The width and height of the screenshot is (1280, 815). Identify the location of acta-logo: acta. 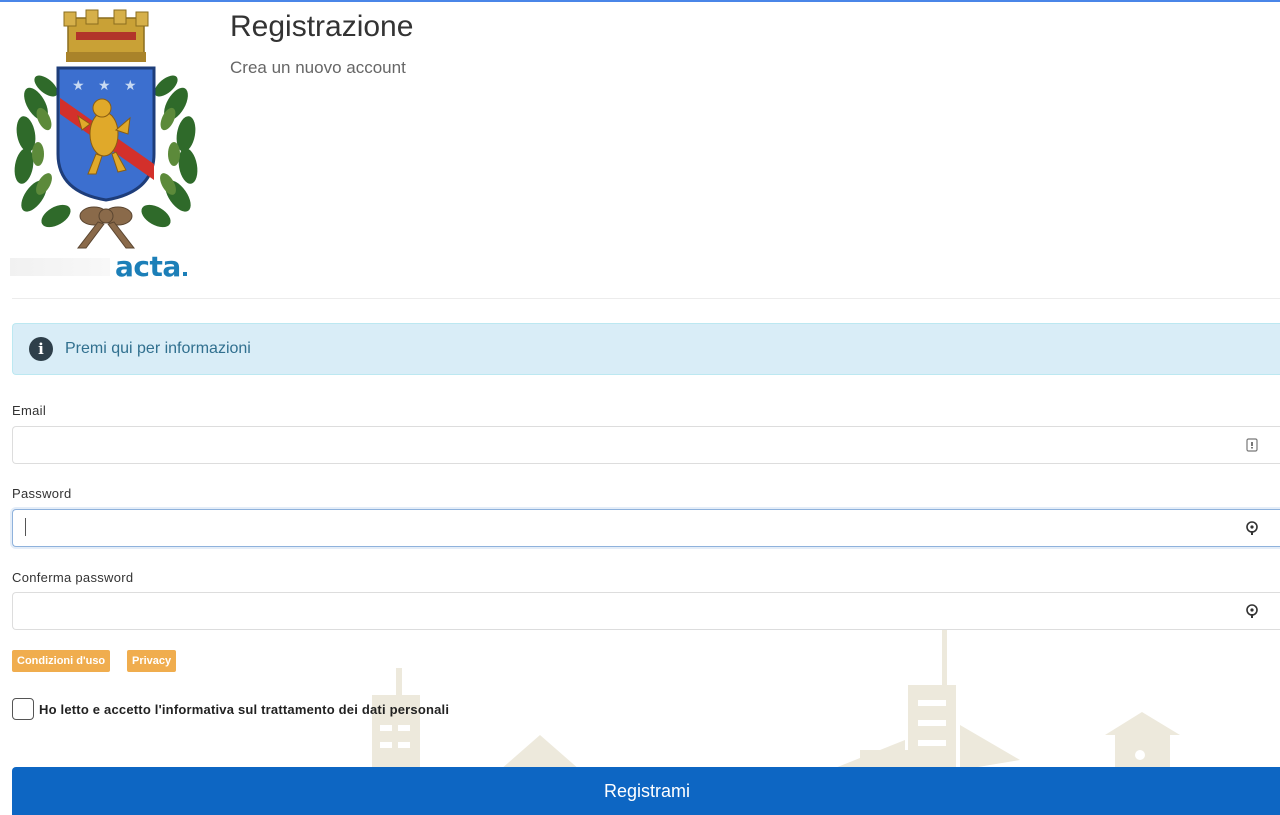
(151, 266).